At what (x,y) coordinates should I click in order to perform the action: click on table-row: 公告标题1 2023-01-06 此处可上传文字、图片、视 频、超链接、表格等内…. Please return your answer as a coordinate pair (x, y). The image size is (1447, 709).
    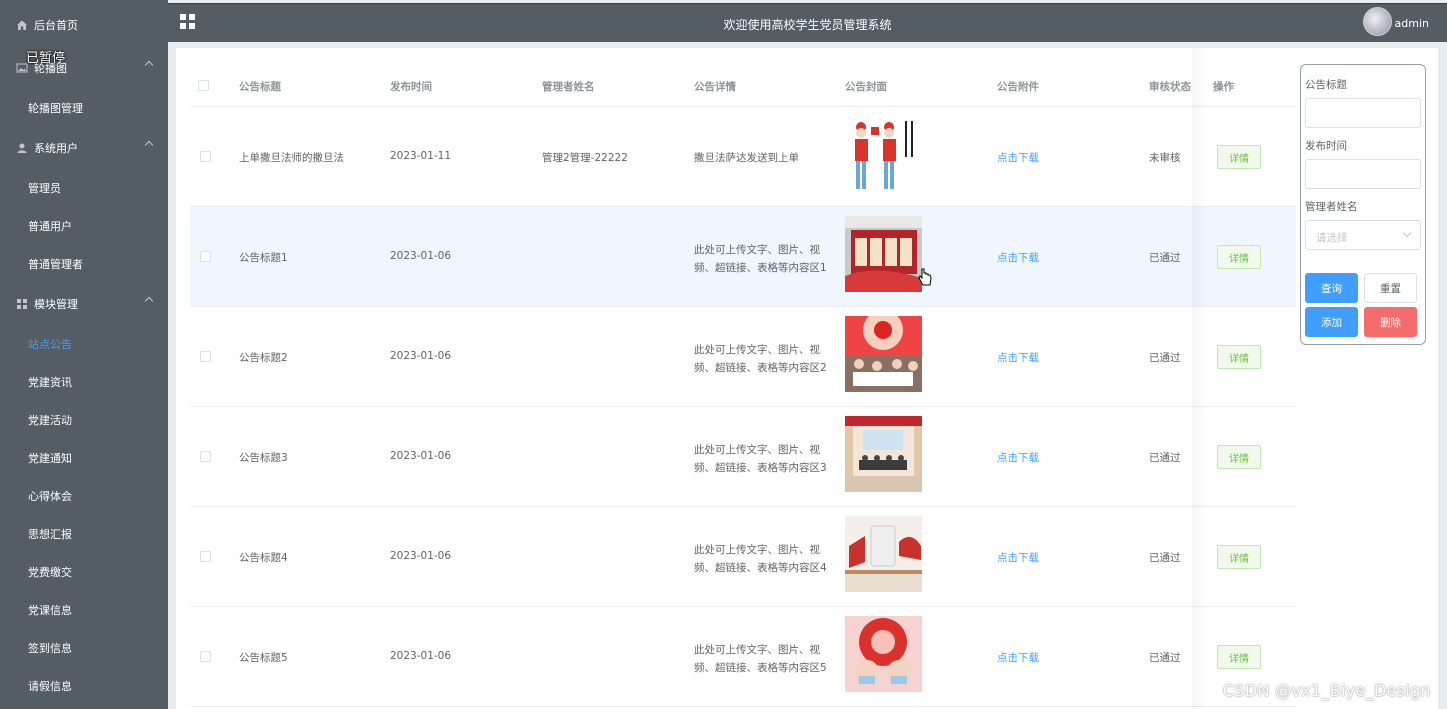
    Looking at the image, I should click on (743, 257).